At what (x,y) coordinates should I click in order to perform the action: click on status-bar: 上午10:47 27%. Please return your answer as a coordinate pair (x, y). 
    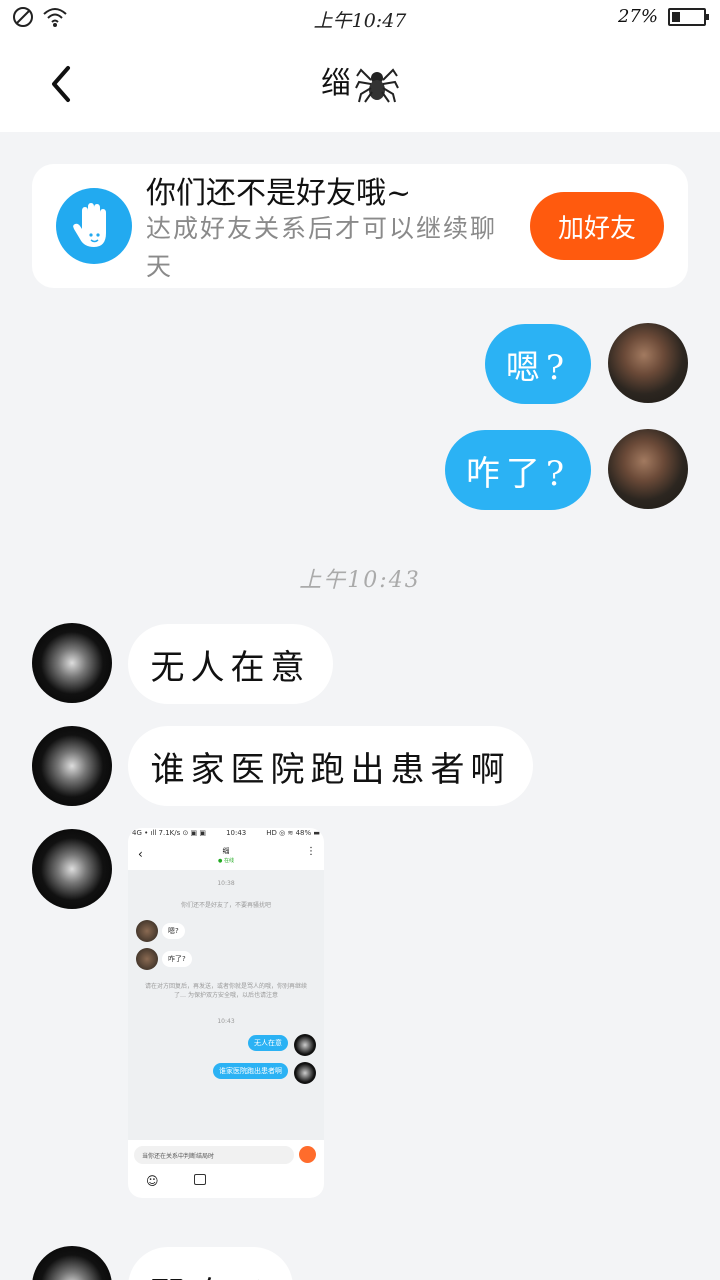
    Looking at the image, I should click on (360, 18).